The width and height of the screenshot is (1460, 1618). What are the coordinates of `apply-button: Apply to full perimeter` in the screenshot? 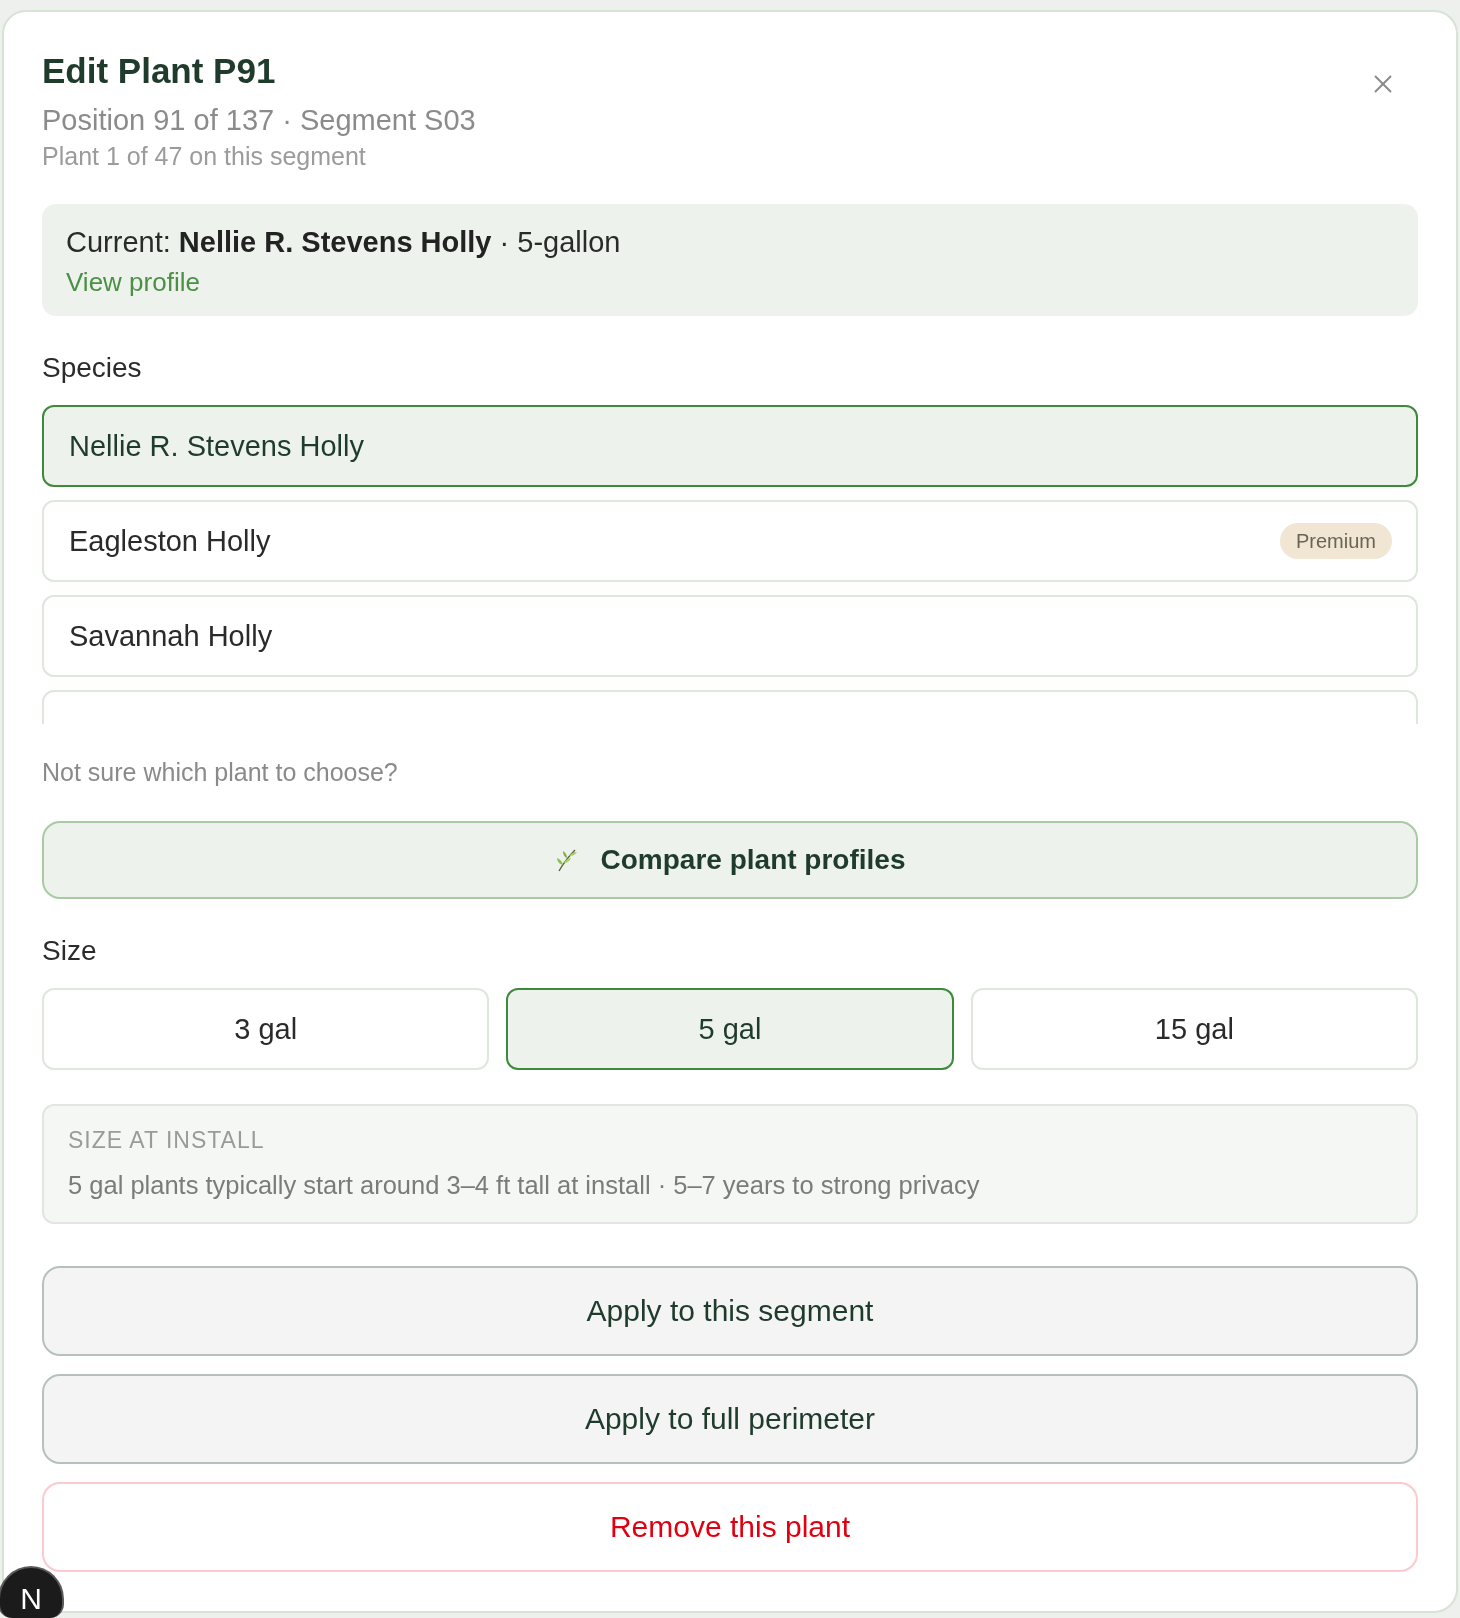 It's located at (730, 1419).